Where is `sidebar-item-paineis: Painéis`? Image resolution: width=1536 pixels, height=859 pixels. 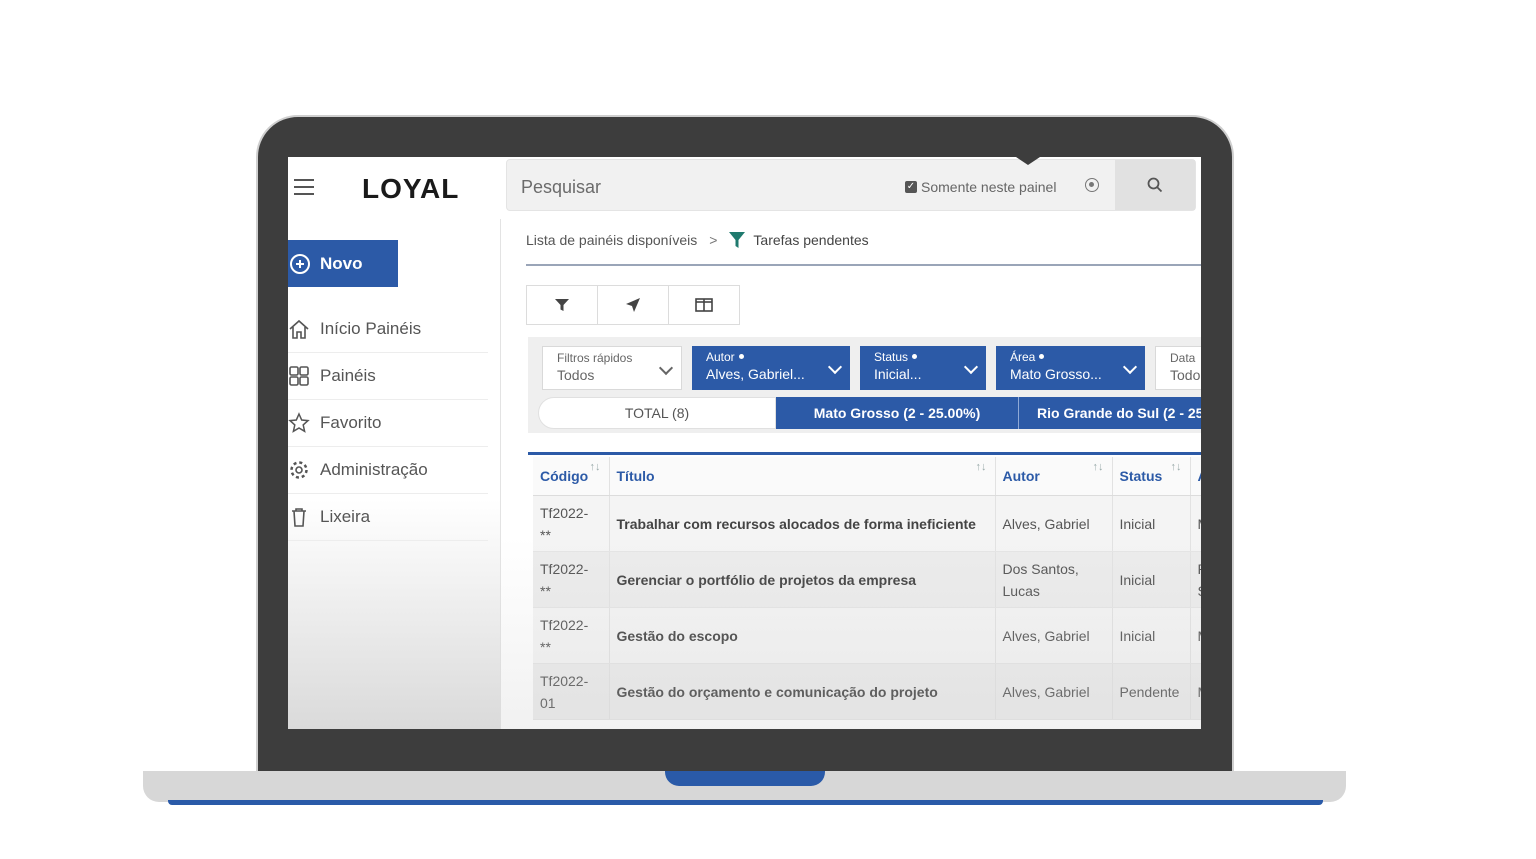 sidebar-item-paineis: Painéis is located at coordinates (388, 376).